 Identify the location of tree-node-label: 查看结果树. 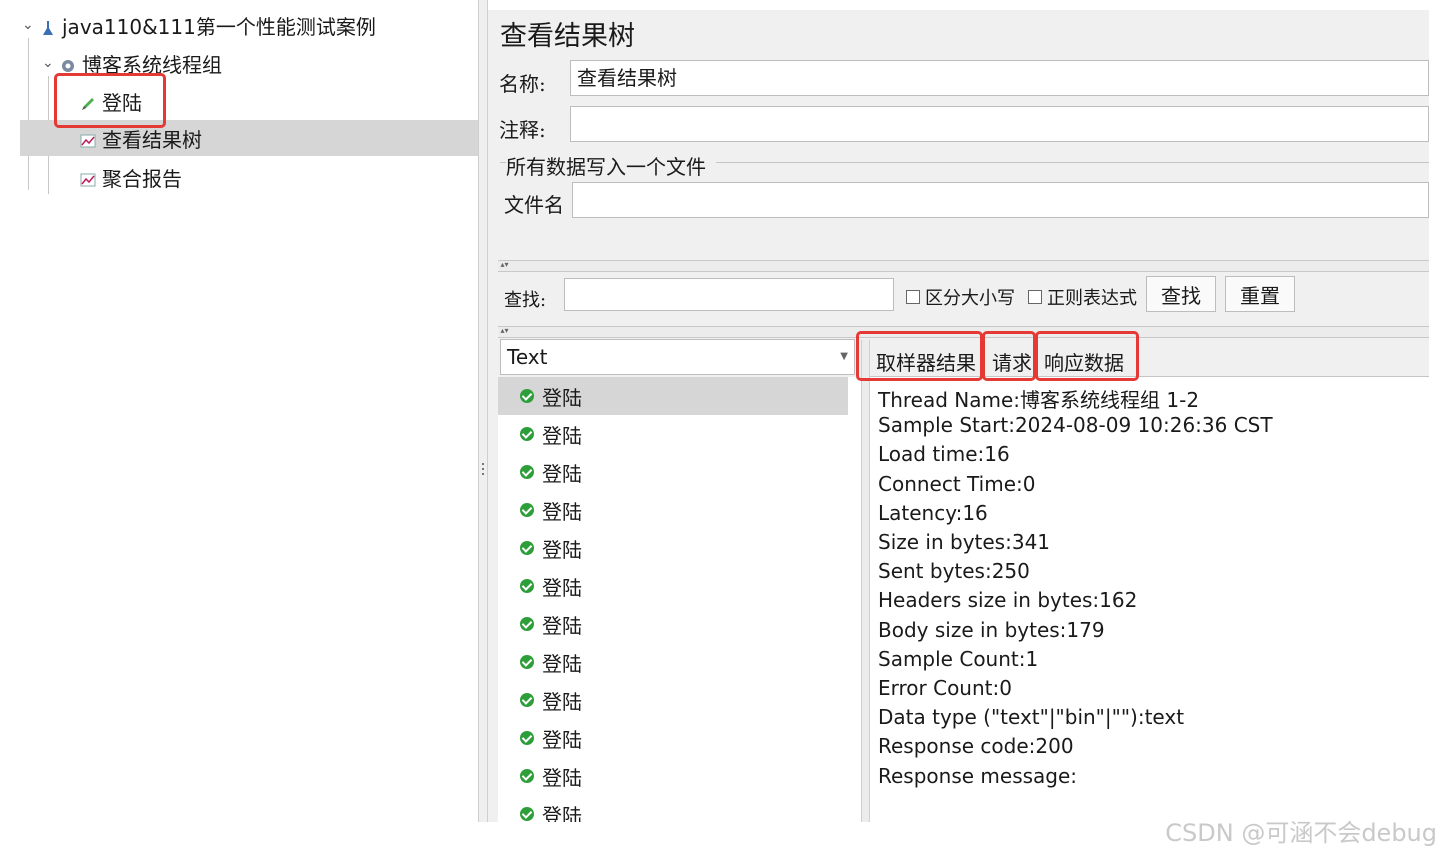
(152, 139).